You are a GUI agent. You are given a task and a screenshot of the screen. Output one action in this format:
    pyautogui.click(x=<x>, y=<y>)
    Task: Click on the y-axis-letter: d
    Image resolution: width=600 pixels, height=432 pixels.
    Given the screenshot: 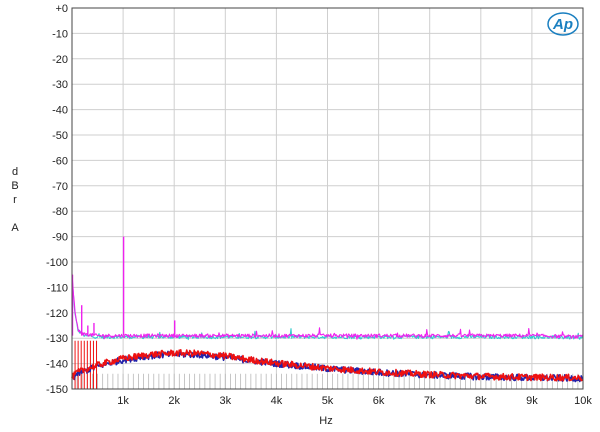 What is the action you would take?
    pyautogui.click(x=15, y=172)
    